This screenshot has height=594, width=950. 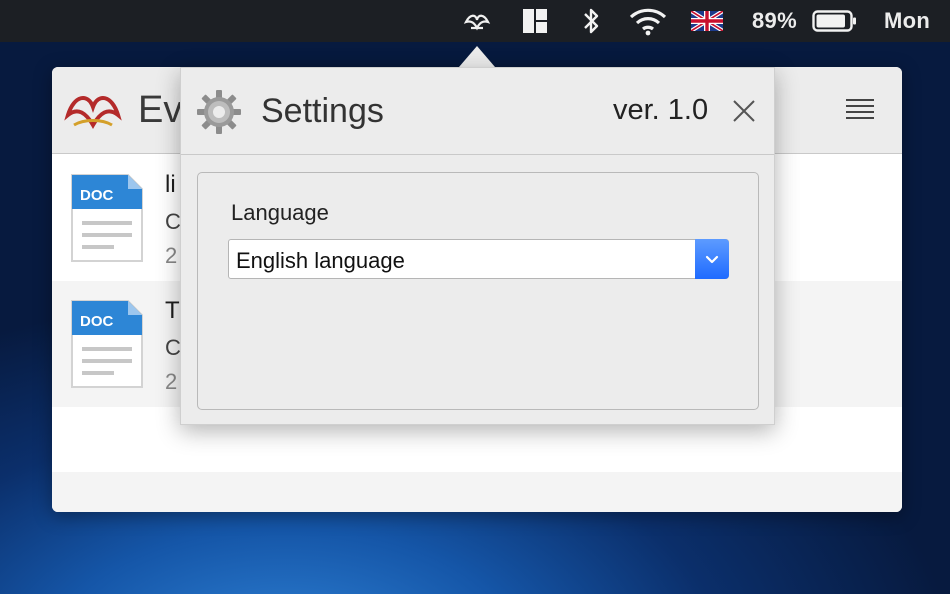 I want to click on menu-bar: 89% Mon, so click(x=475, y=21).